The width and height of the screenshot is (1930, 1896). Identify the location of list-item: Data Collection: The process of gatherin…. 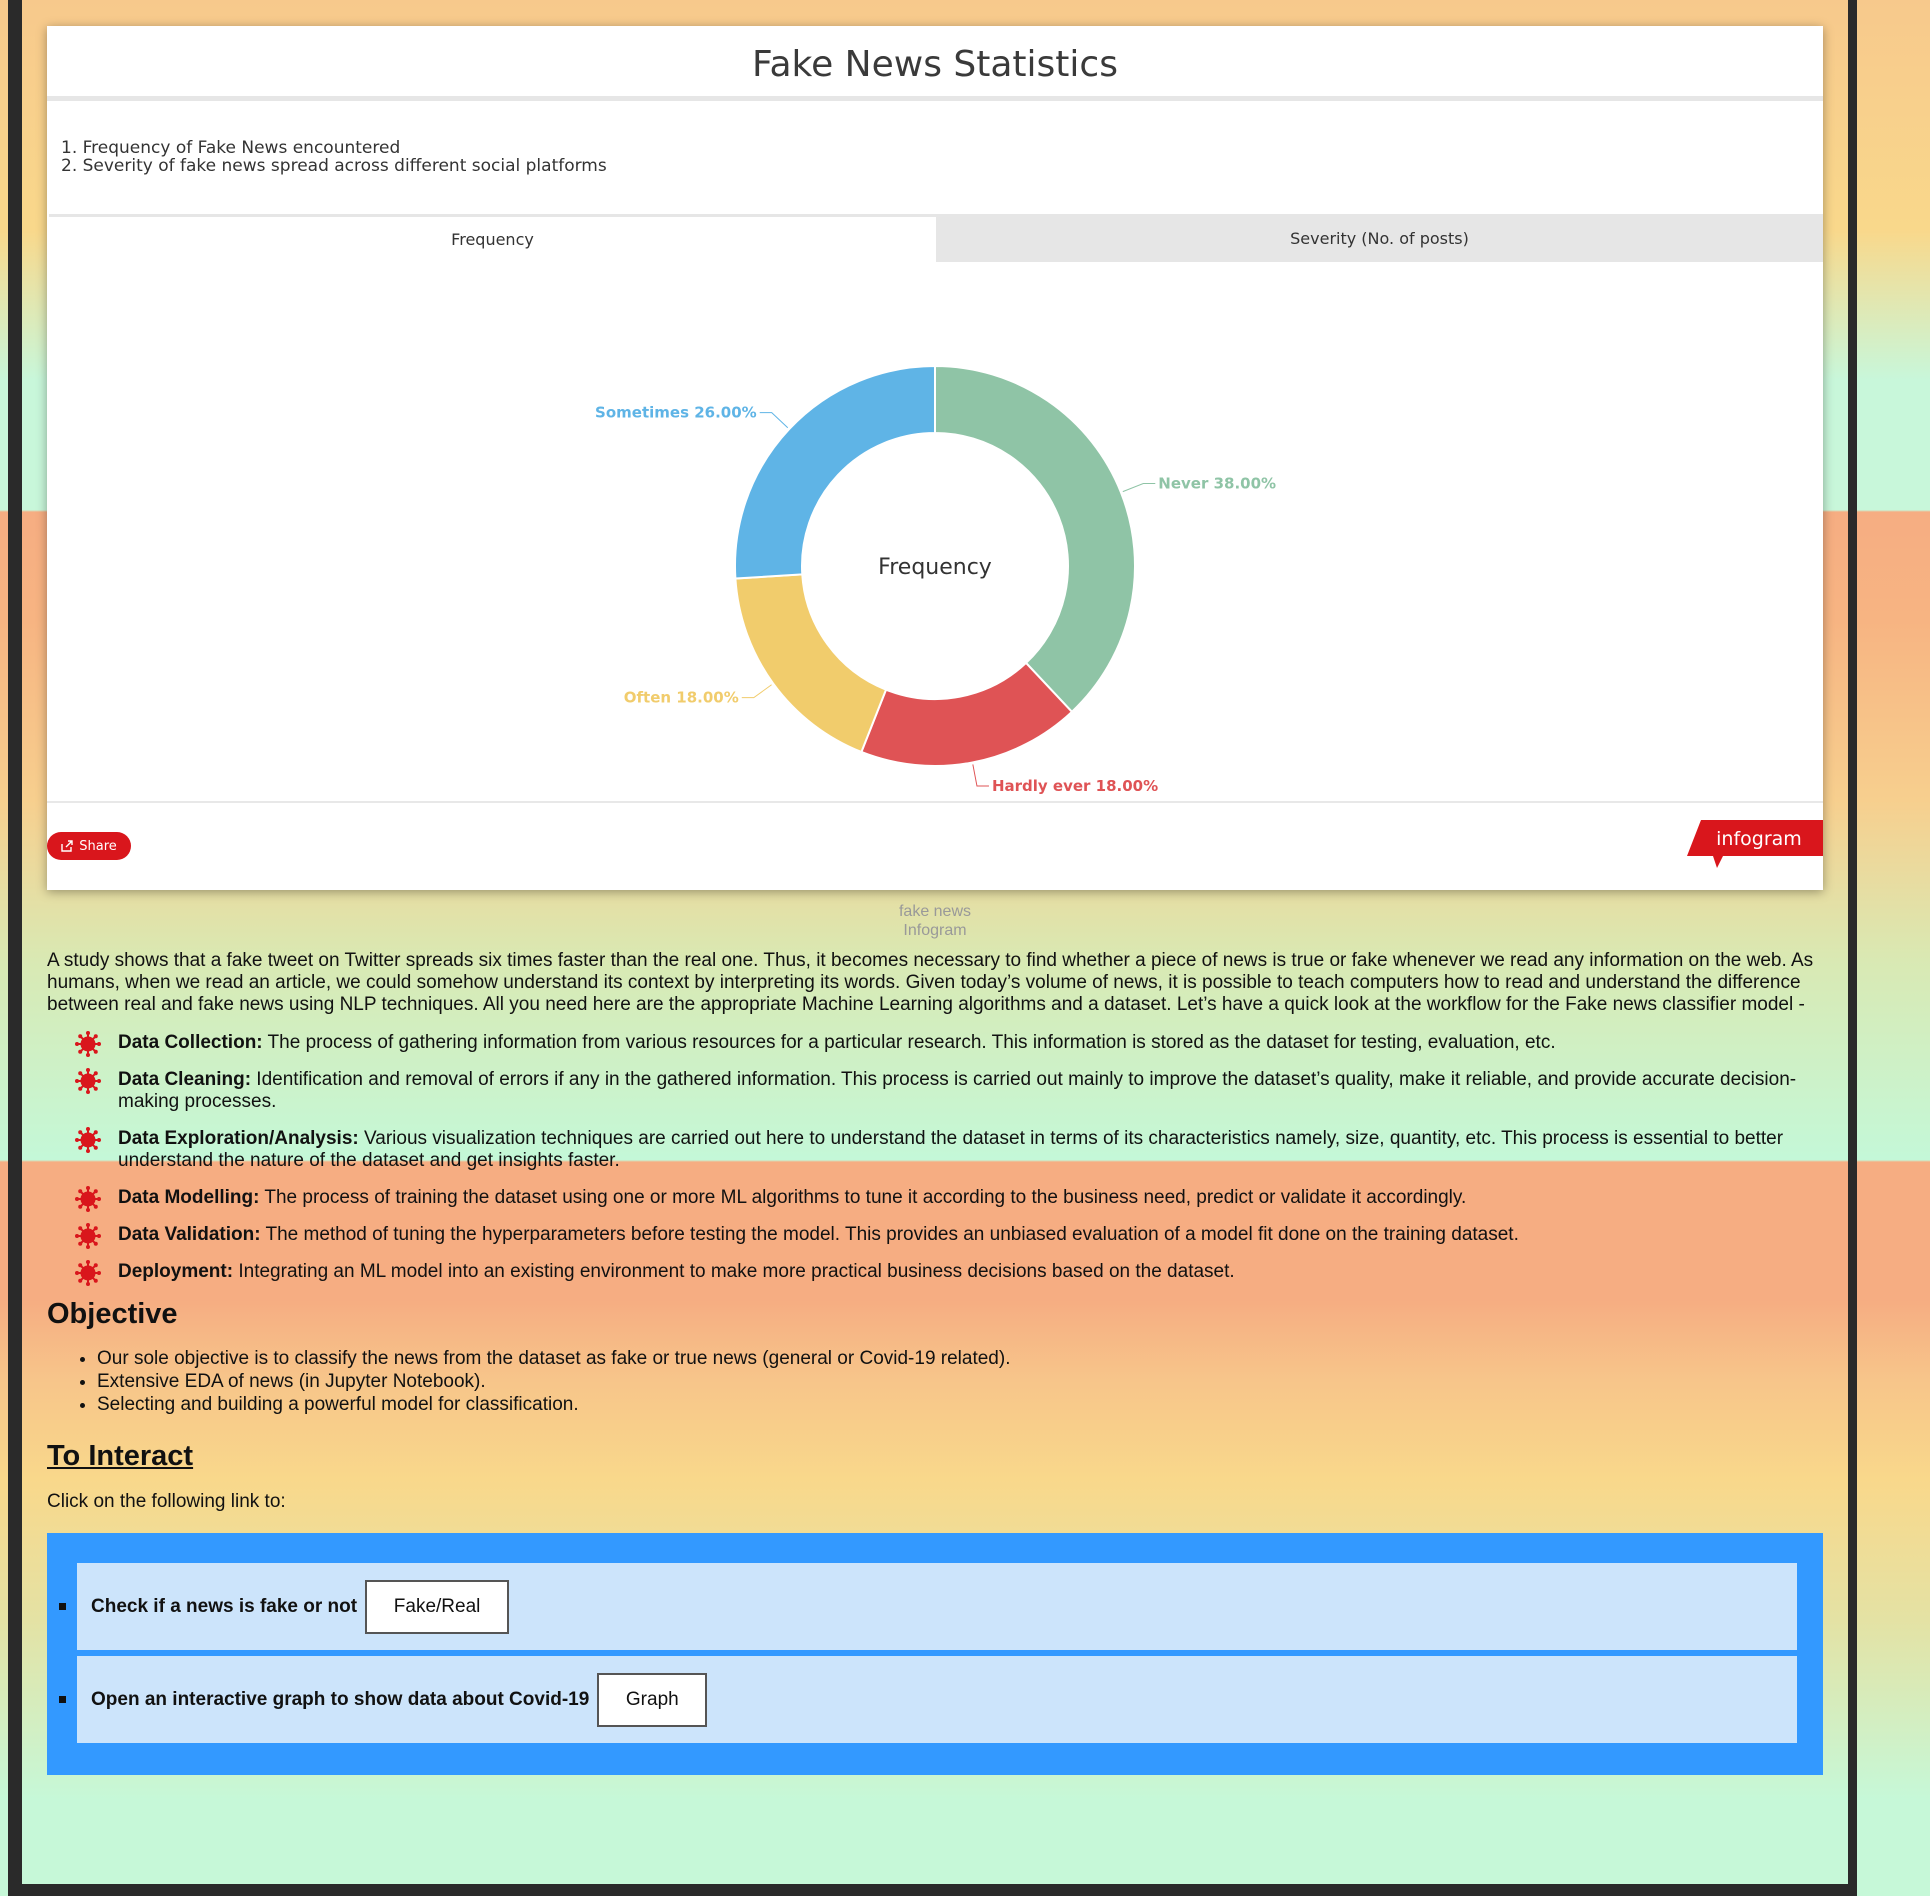
(935, 1044).